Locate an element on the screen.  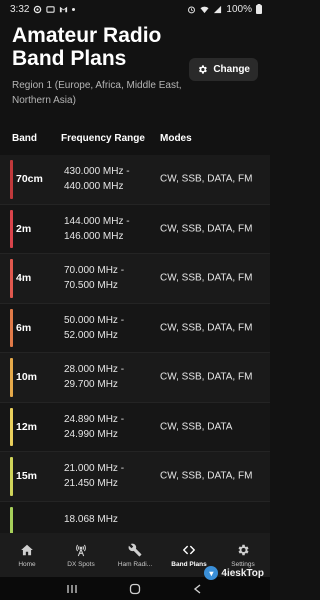
band-modes: CW, SSB, DATA is located at coordinates (196, 427).